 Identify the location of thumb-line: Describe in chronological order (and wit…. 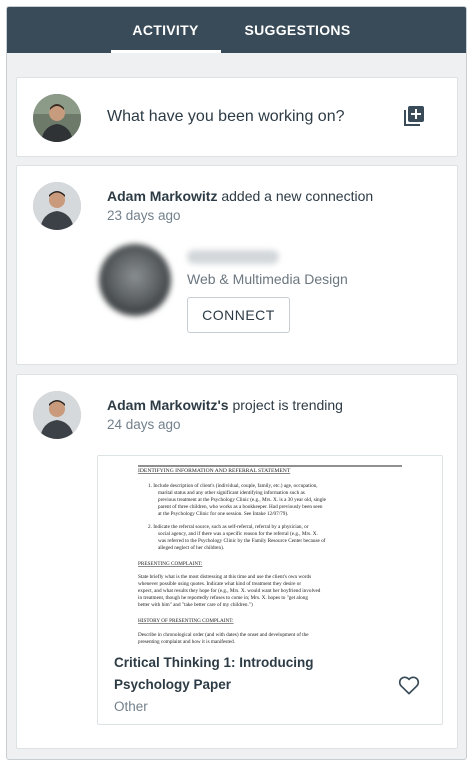
(223, 634).